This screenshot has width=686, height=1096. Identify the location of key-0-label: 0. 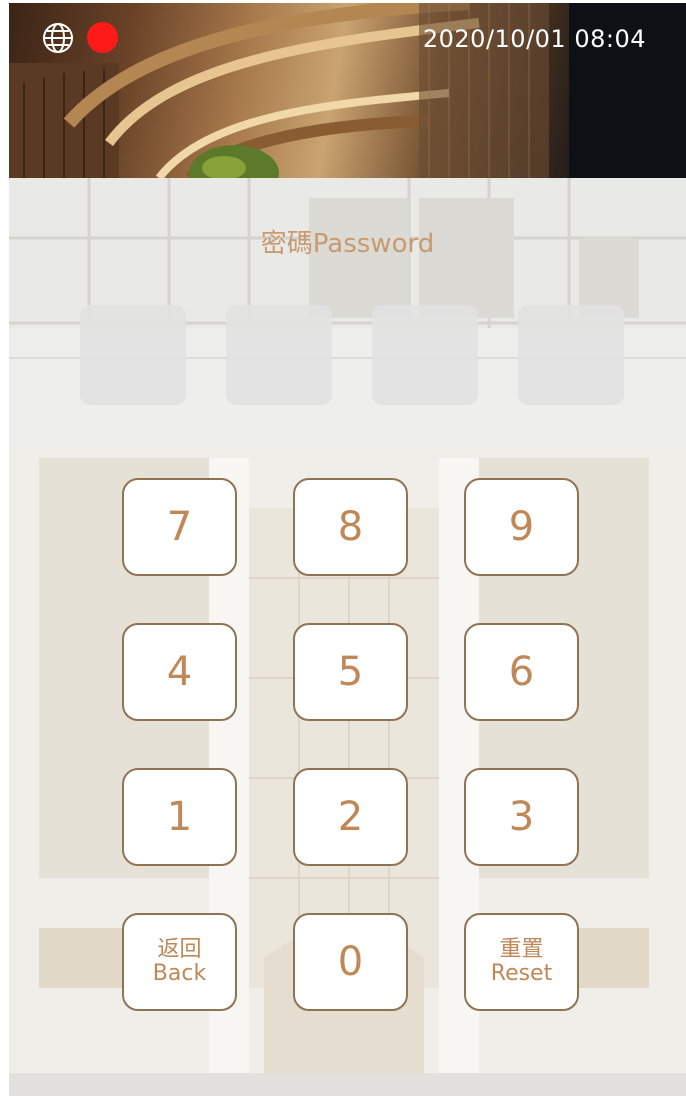
(350, 962).